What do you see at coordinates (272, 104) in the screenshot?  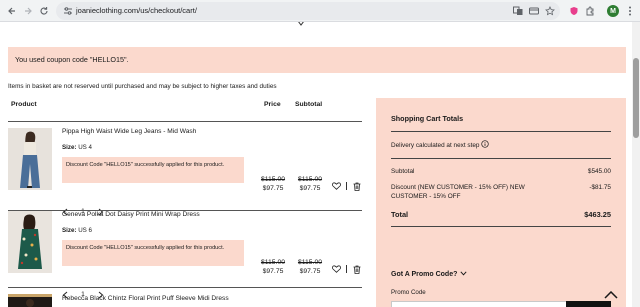 I see `column-header-price: Price` at bounding box center [272, 104].